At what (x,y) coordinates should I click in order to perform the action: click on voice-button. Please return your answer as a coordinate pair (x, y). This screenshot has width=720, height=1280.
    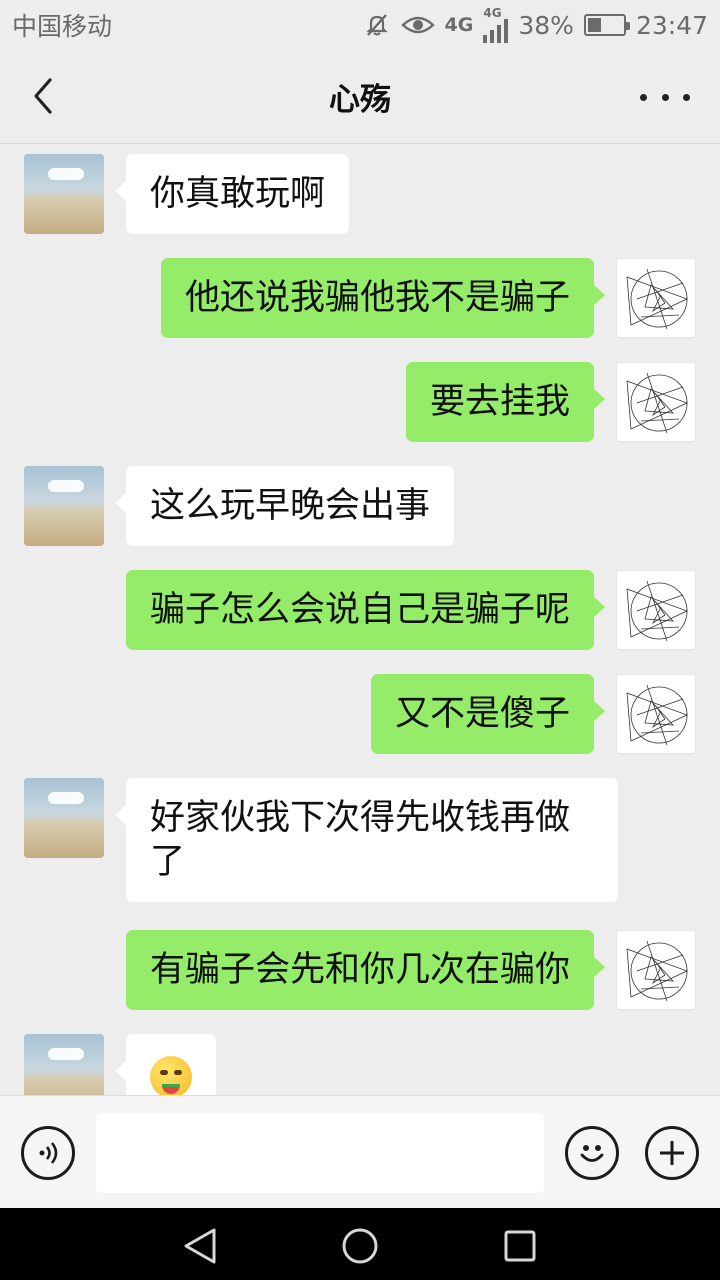
    Looking at the image, I should click on (48, 1153).